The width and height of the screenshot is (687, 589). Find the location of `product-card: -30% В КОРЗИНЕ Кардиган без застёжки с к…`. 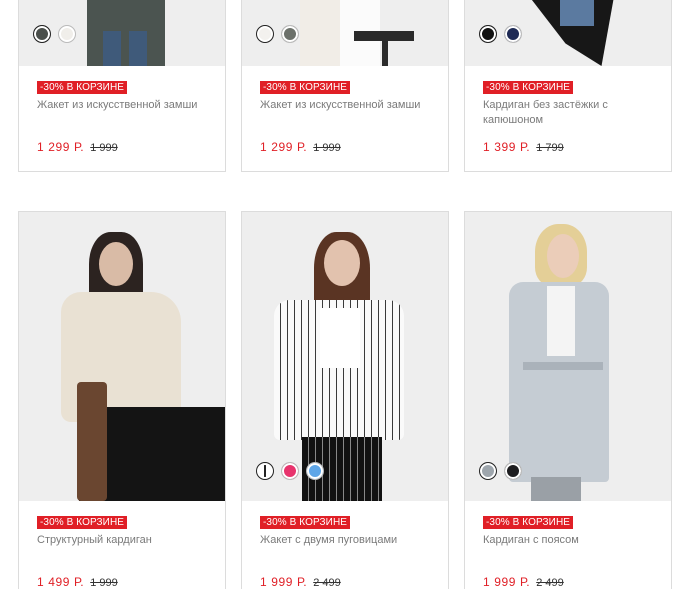

product-card: -30% В КОРЗИНЕ Кардиган без застёжки с к… is located at coordinates (568, 86).